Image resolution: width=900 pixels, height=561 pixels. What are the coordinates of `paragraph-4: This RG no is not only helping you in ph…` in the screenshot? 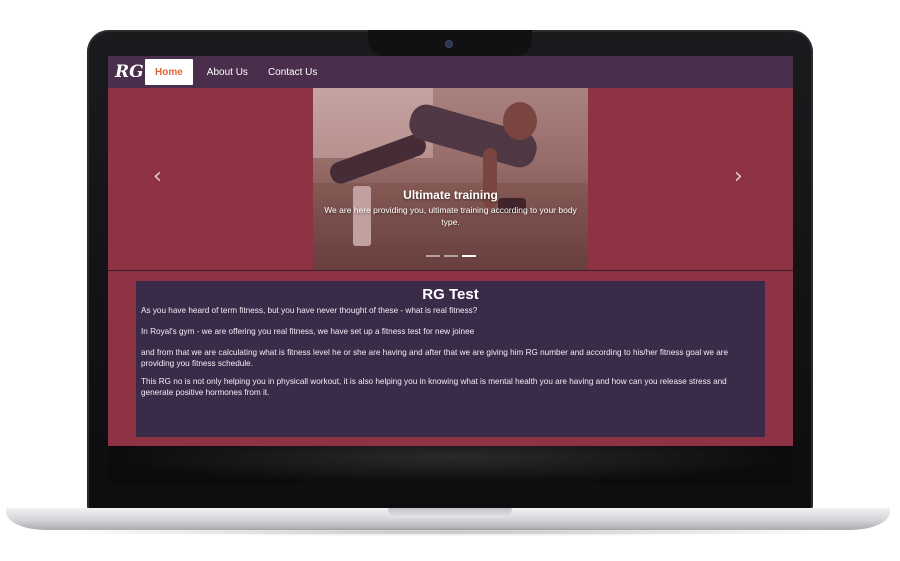 It's located at (434, 387).